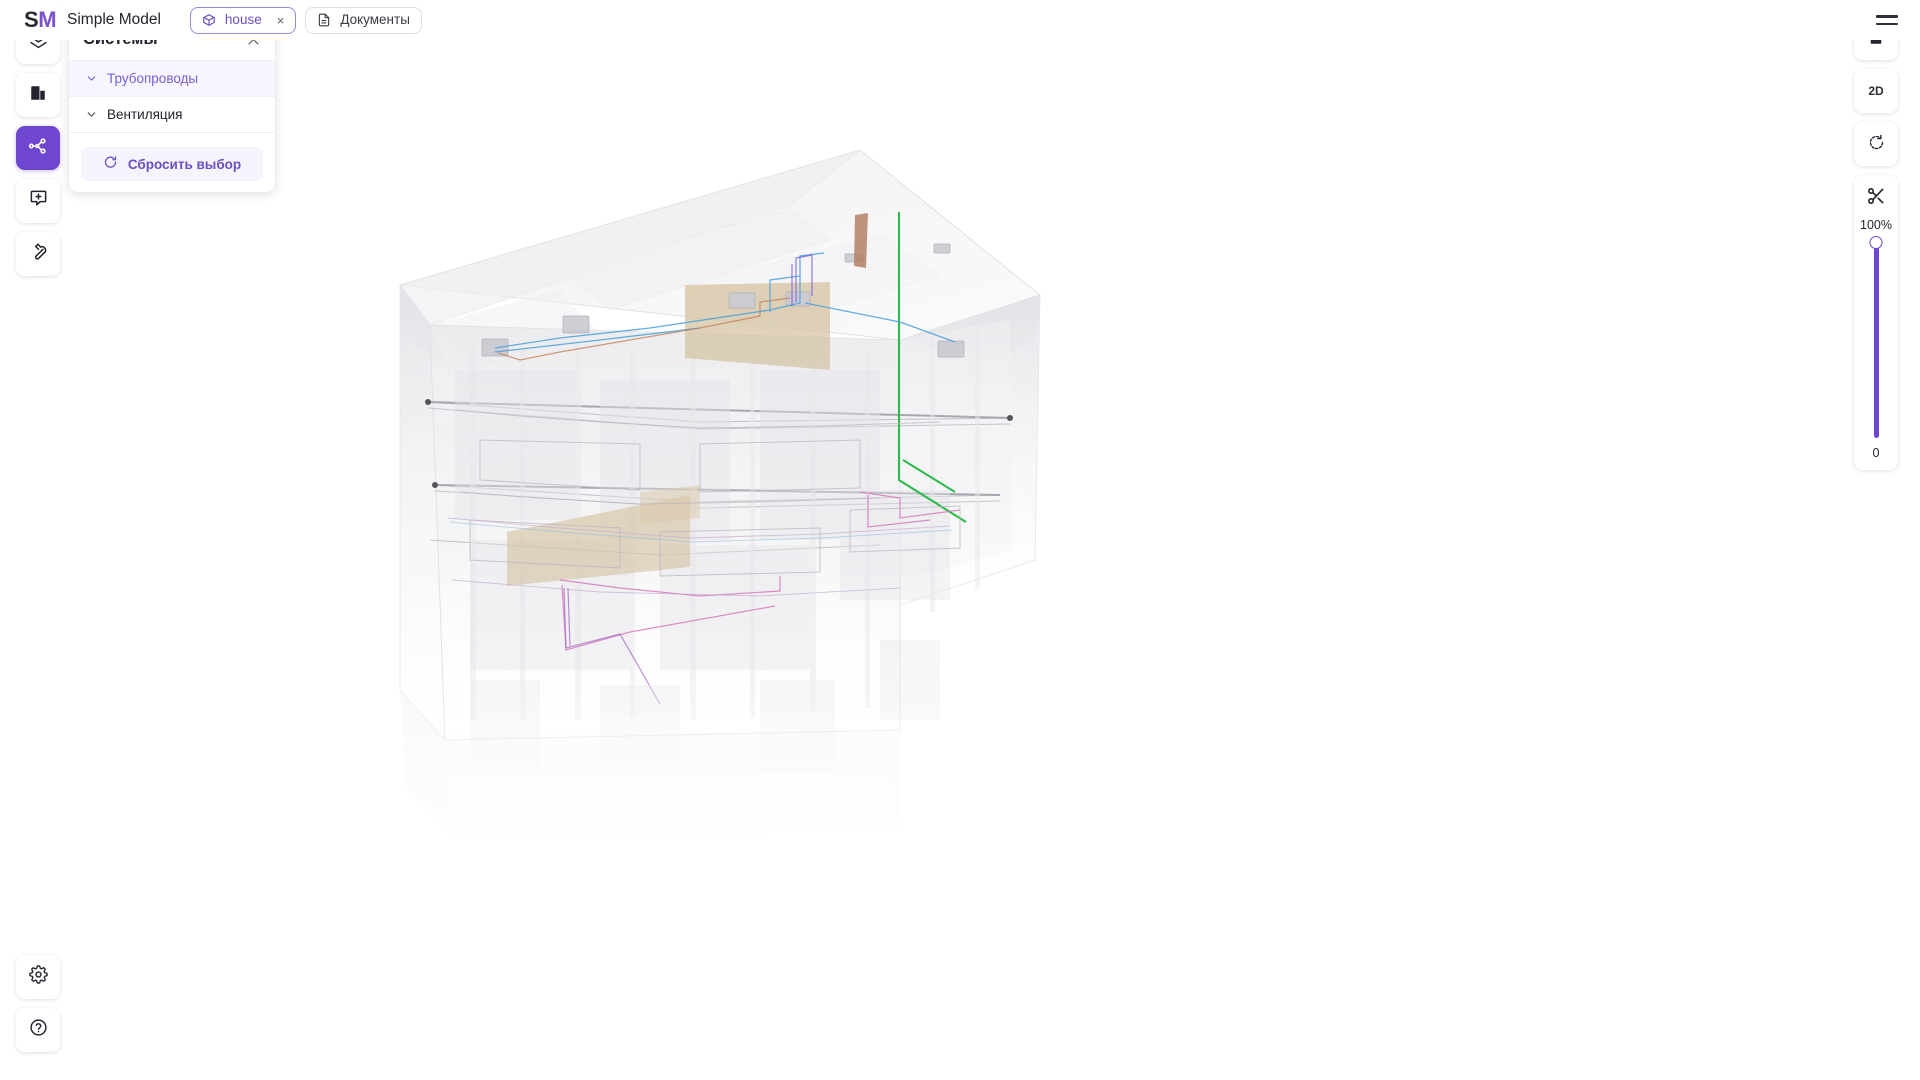  I want to click on system-group-pipelines-label: Трубопроводы, so click(153, 78).